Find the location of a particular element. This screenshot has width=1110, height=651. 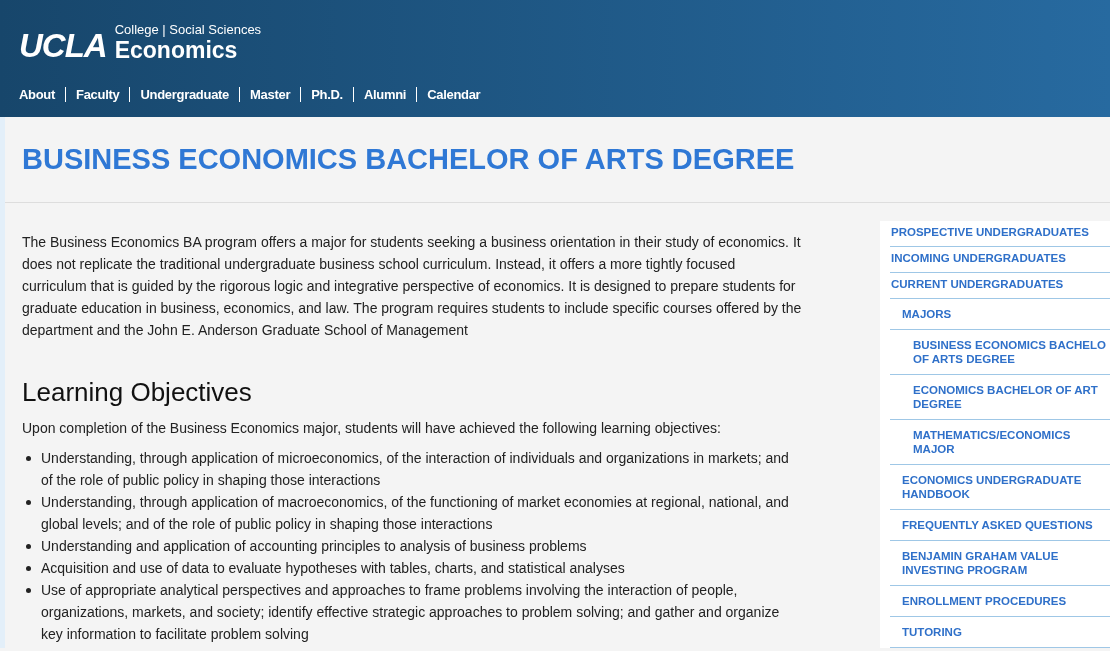

sidebar-link: BUSINESS ECONOMICS BACHELO OF ARTS DEGREE is located at coordinates (1000, 352).